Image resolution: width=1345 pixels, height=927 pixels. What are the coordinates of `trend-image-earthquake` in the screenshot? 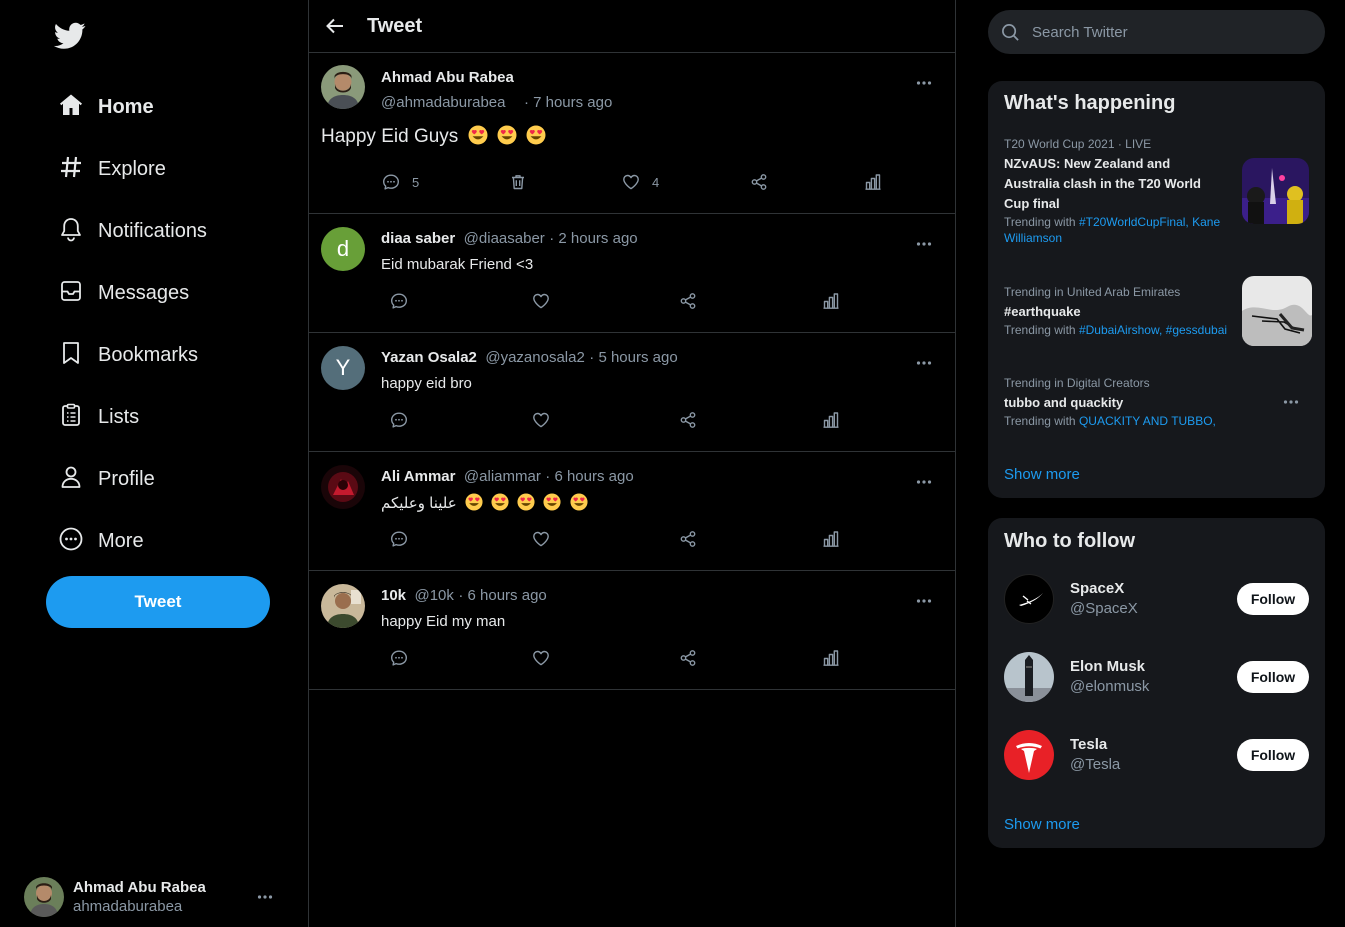 It's located at (1277, 311).